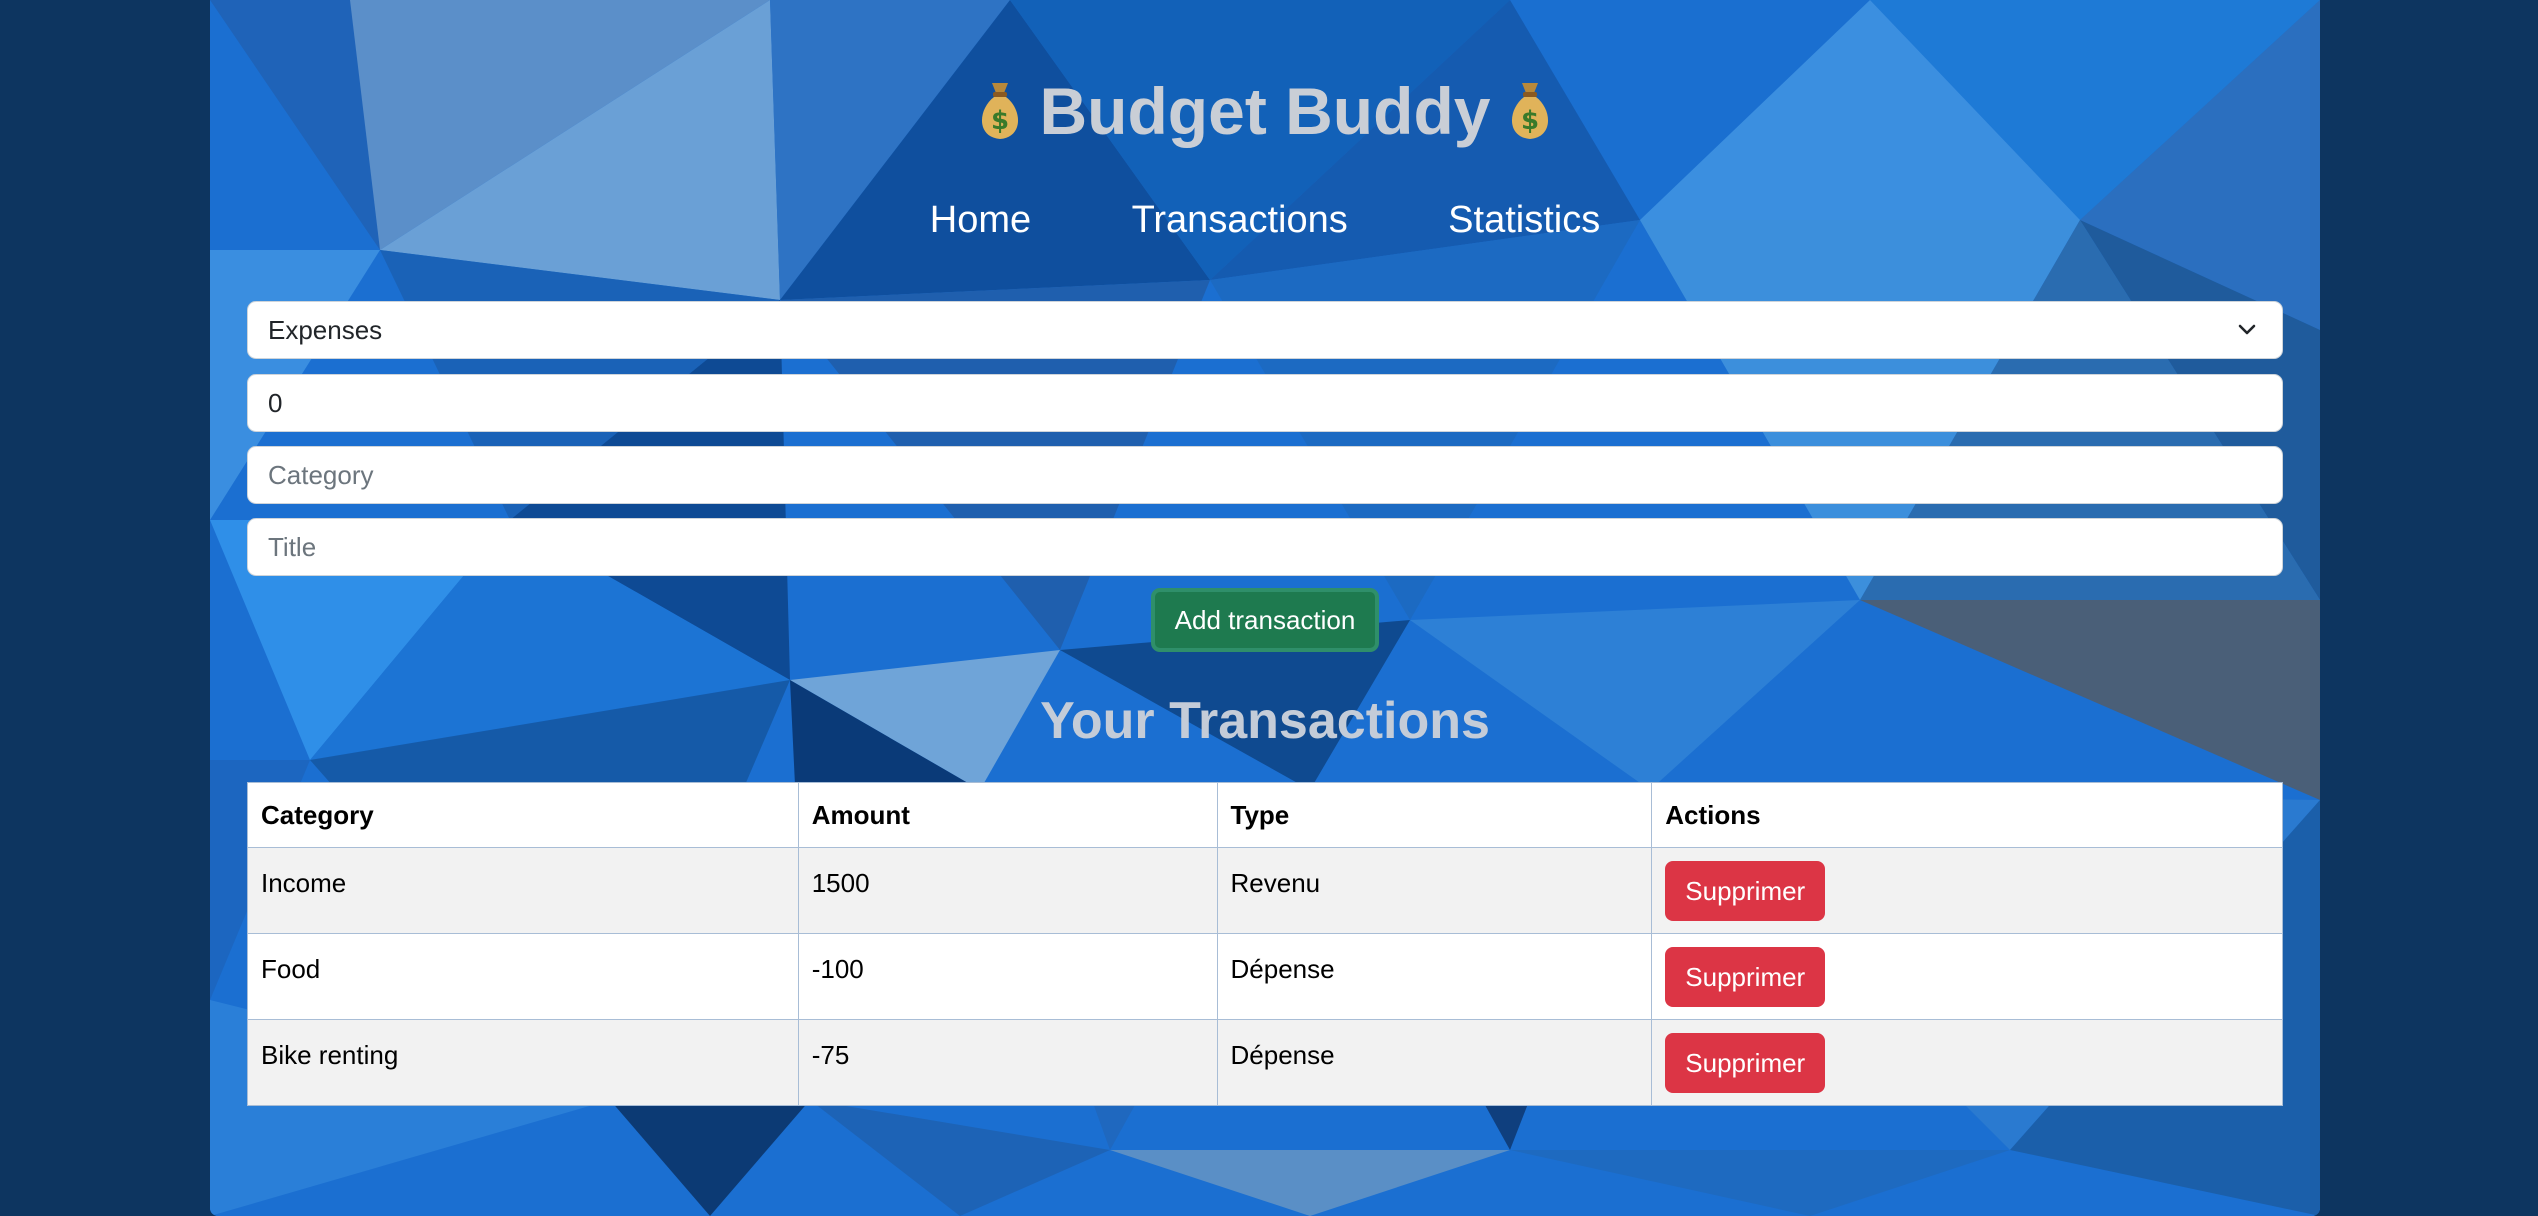 The width and height of the screenshot is (2538, 1216). Describe the element at coordinates (523, 976) in the screenshot. I see `cell-category: Food` at that location.